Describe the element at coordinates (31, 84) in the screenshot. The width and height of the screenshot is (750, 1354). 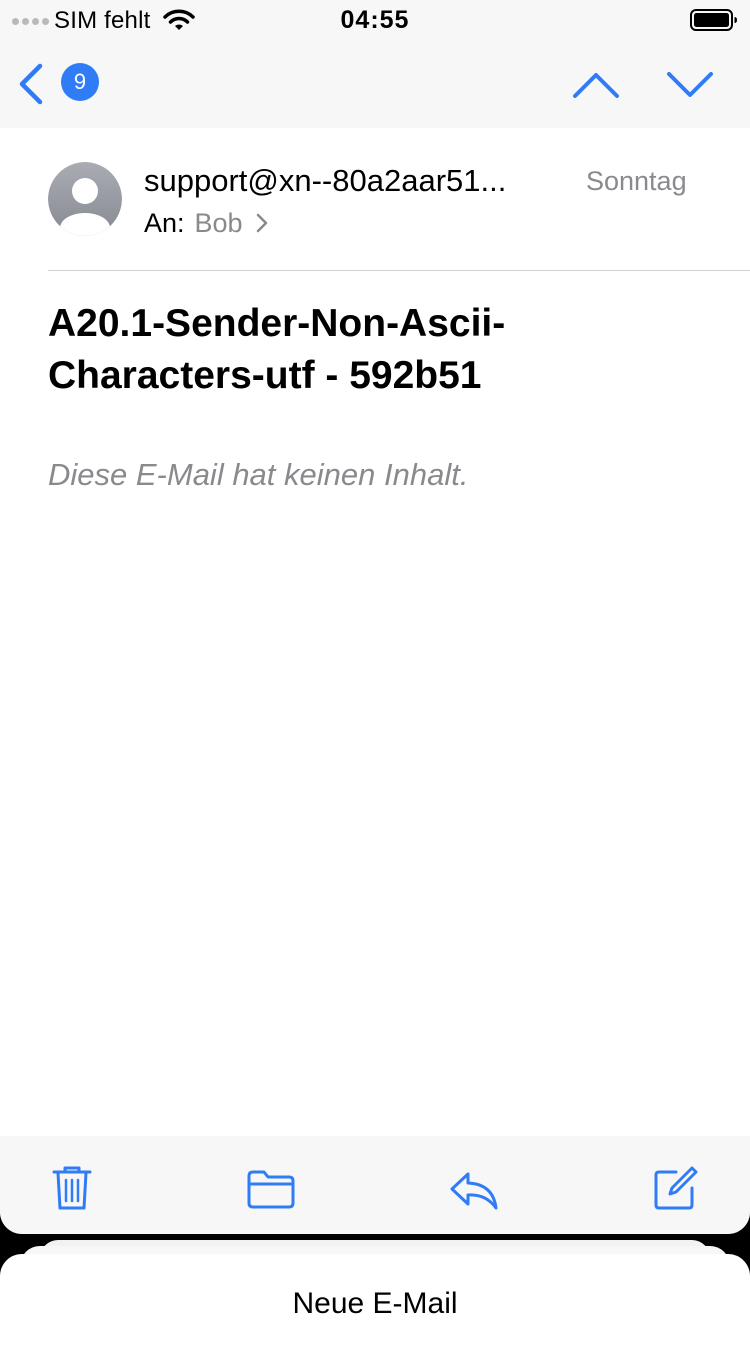
I see `chevron-left-icon` at that location.